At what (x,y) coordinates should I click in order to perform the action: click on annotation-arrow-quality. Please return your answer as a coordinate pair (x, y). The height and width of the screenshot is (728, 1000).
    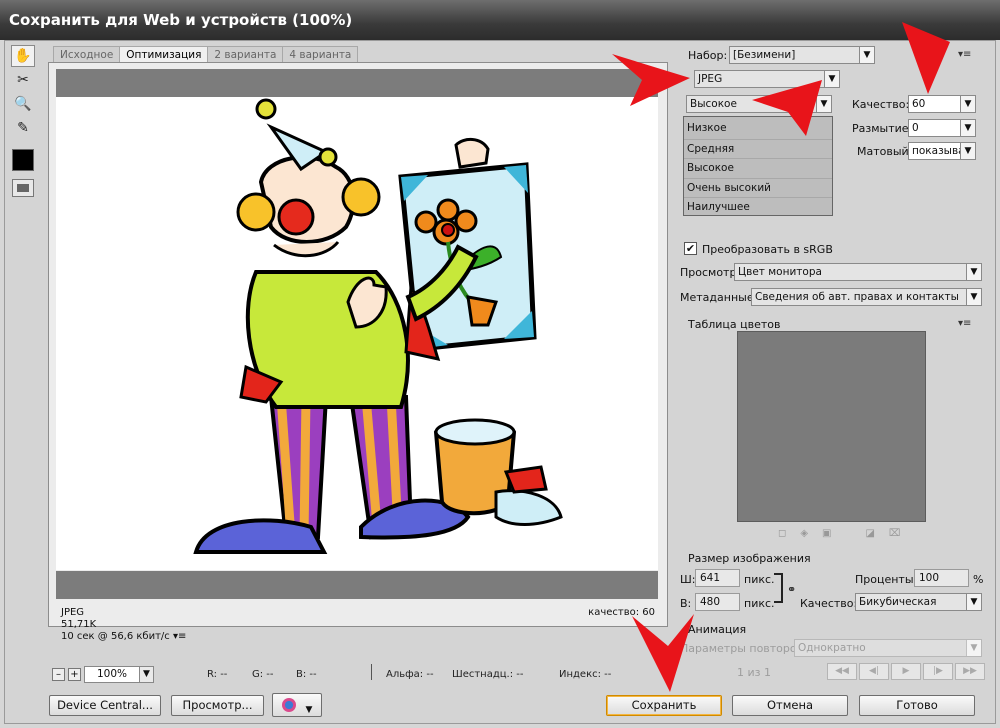
    Looking at the image, I should click on (926, 58).